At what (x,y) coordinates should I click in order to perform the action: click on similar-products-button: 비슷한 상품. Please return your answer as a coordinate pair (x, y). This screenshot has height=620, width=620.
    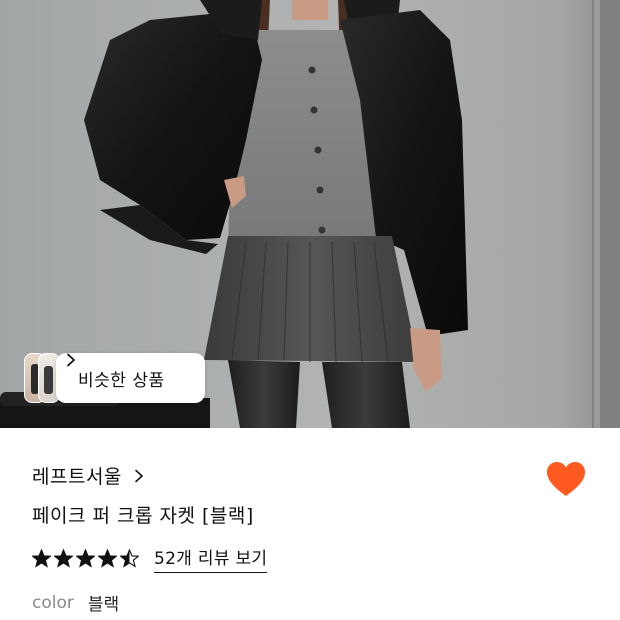
    Looking at the image, I should click on (130, 378).